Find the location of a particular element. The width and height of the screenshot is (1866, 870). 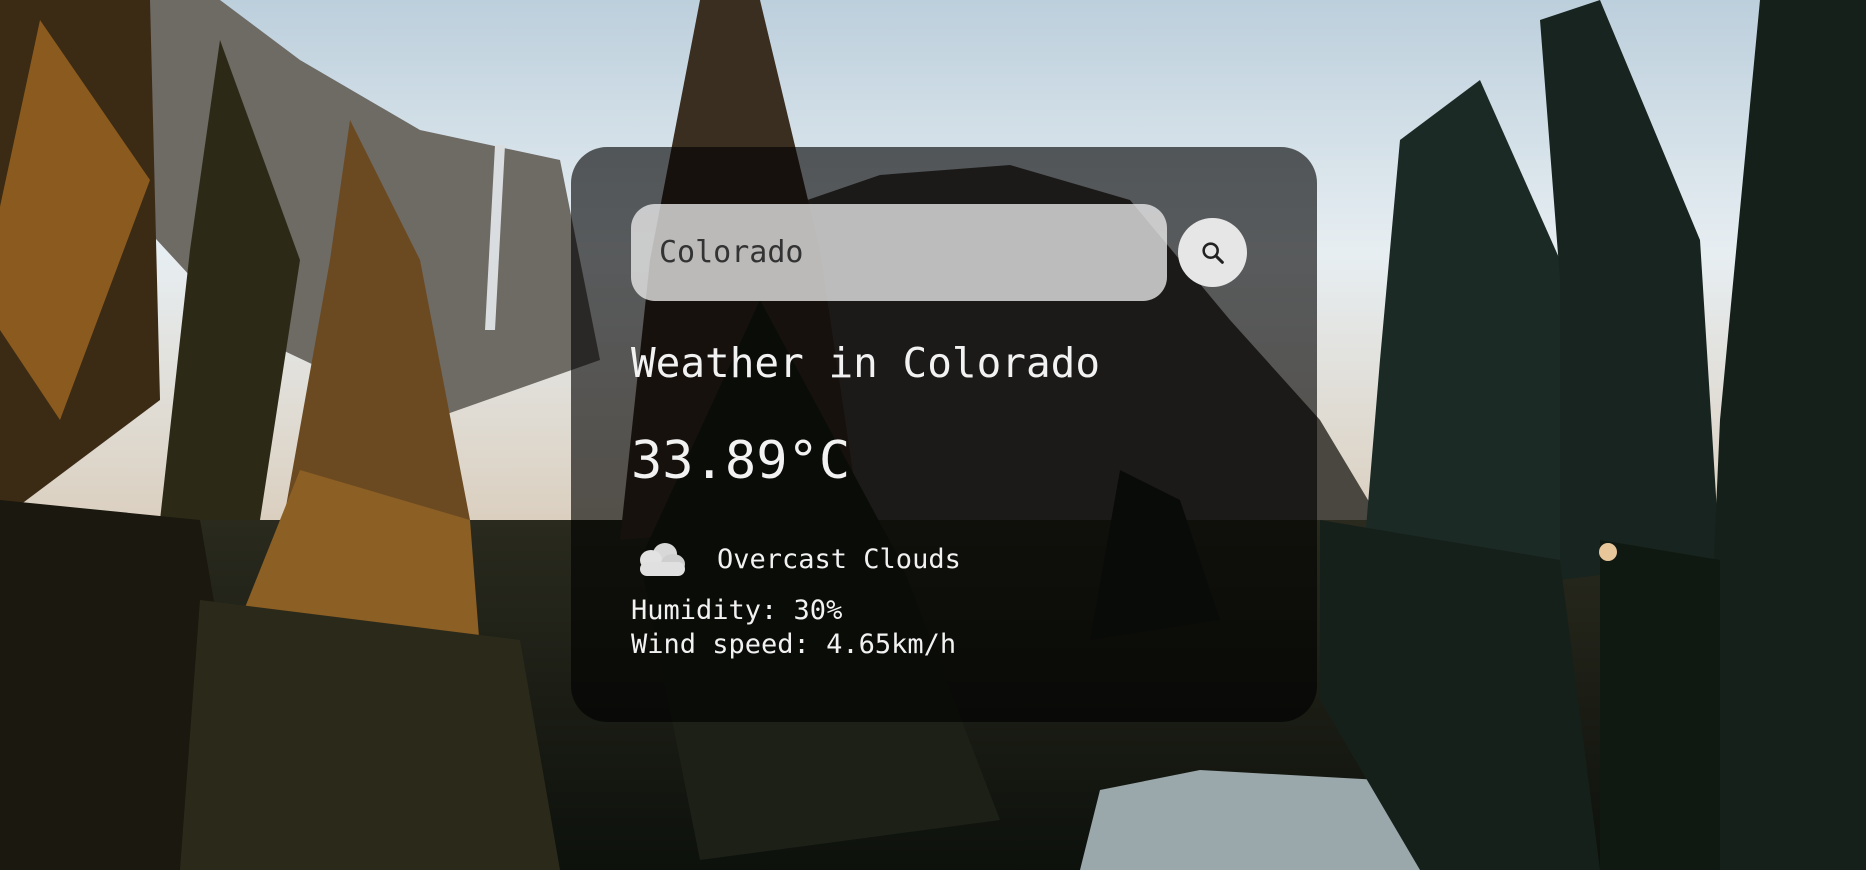

search-icon is located at coordinates (1212, 252).